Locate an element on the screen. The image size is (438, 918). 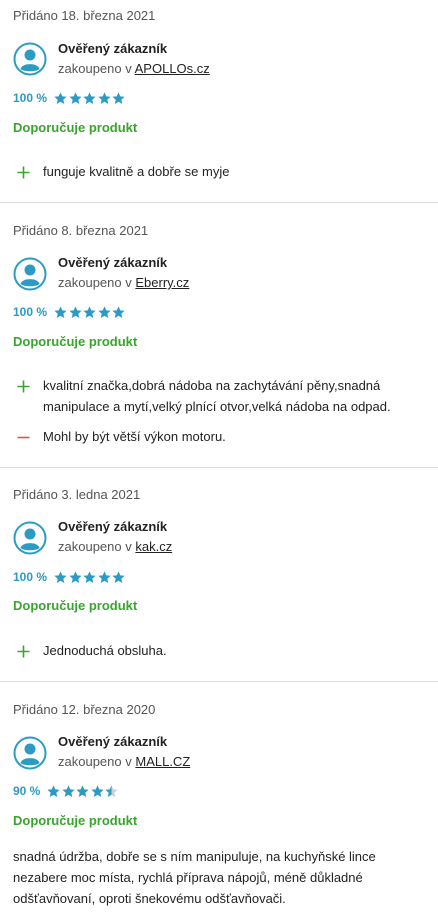
minus-icon is located at coordinates (23, 437).